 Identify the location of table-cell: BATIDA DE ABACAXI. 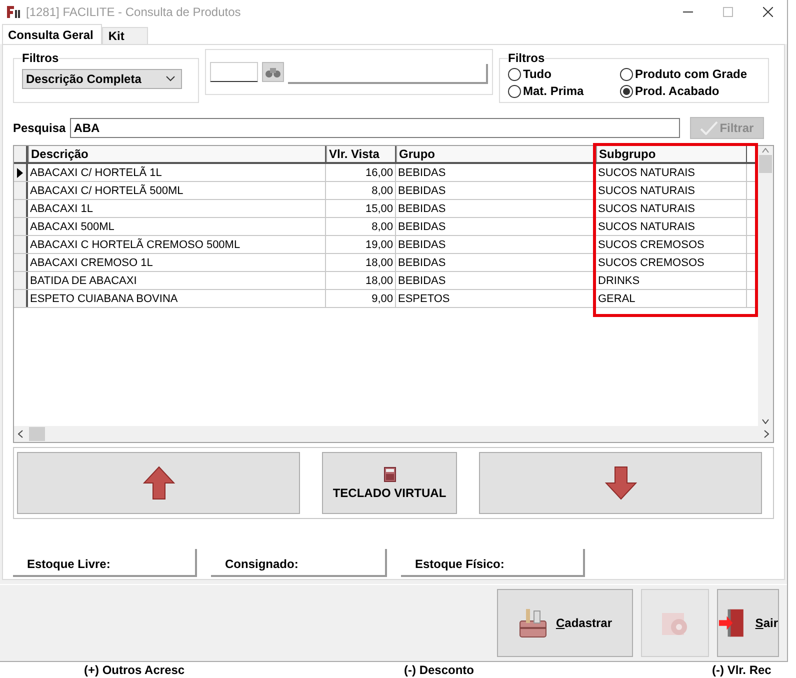
(177, 280).